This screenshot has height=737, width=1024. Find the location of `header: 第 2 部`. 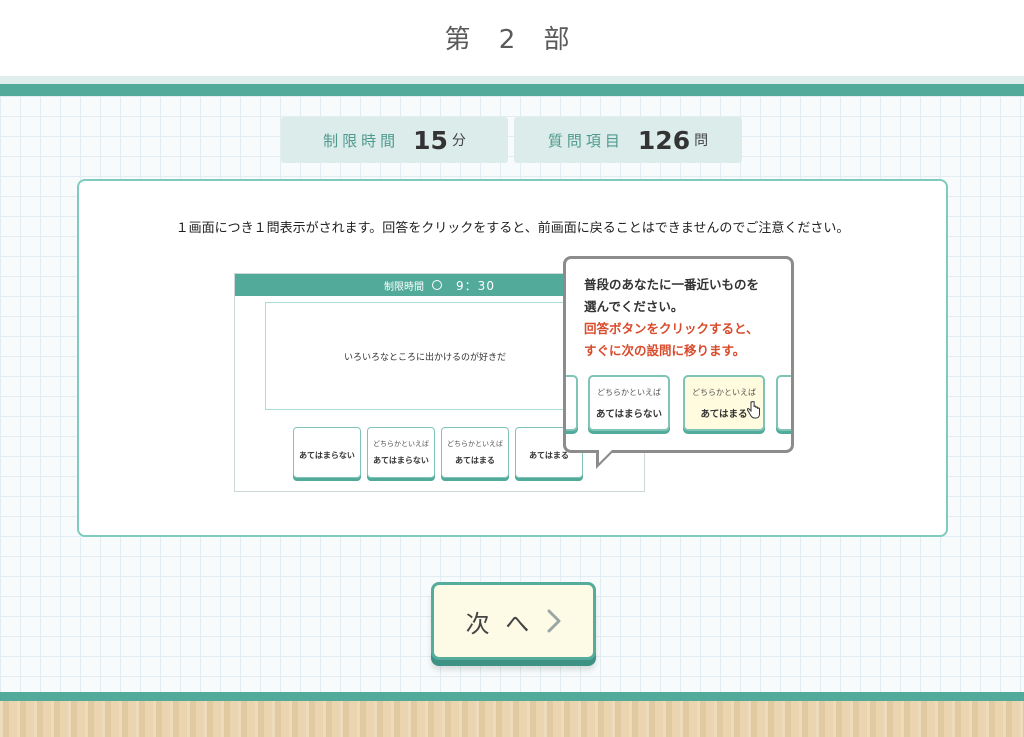

header: 第 2 部 is located at coordinates (512, 38).